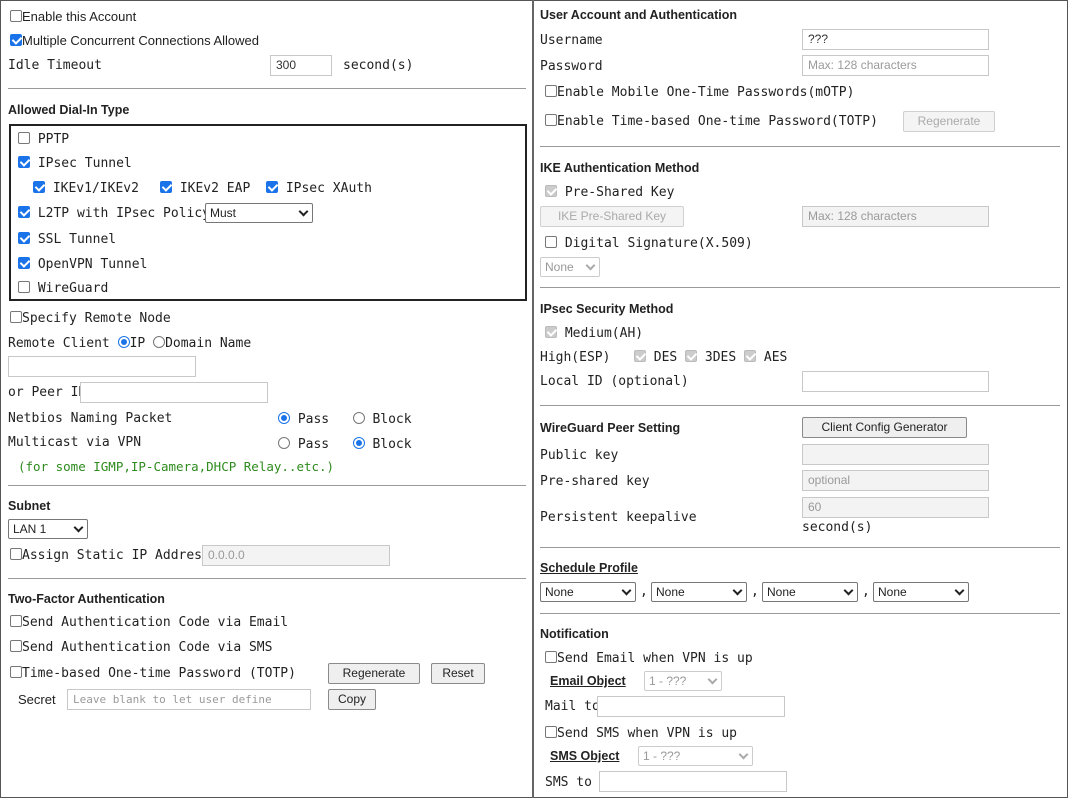 The width and height of the screenshot is (1068, 798). What do you see at coordinates (24, 162) in the screenshot?
I see `ipsec-tunnel-checkbox` at bounding box center [24, 162].